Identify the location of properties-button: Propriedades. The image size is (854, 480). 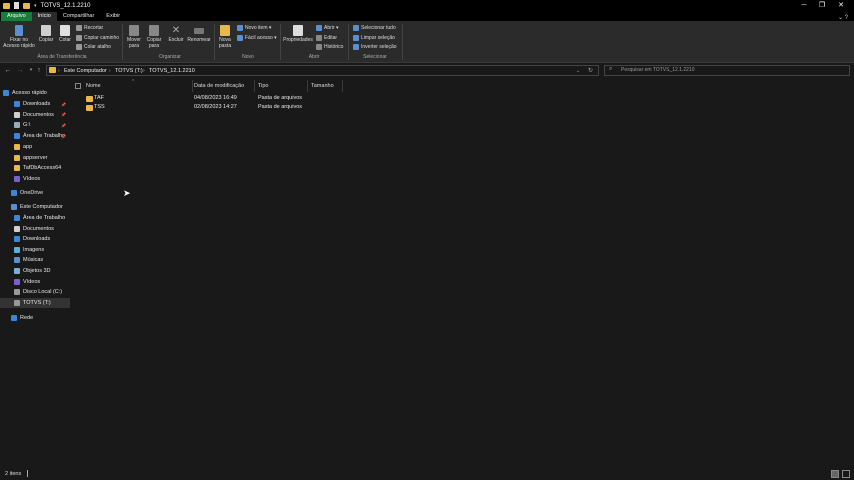
(298, 34).